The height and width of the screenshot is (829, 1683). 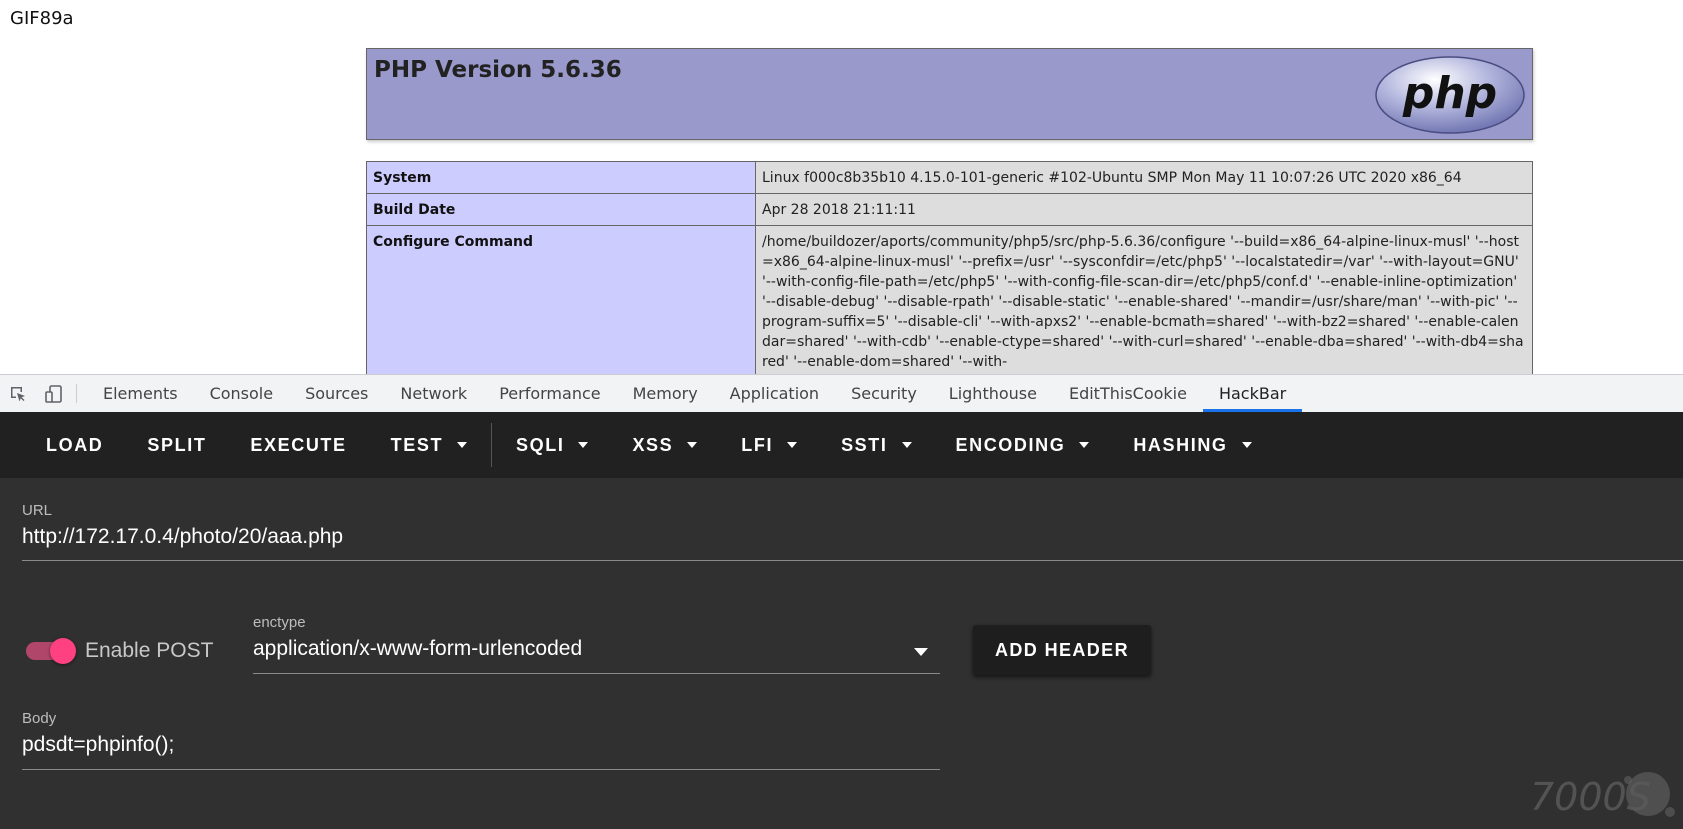 What do you see at coordinates (98, 745) in the screenshot?
I see `body-input: pdsdt=phpinfo();` at bounding box center [98, 745].